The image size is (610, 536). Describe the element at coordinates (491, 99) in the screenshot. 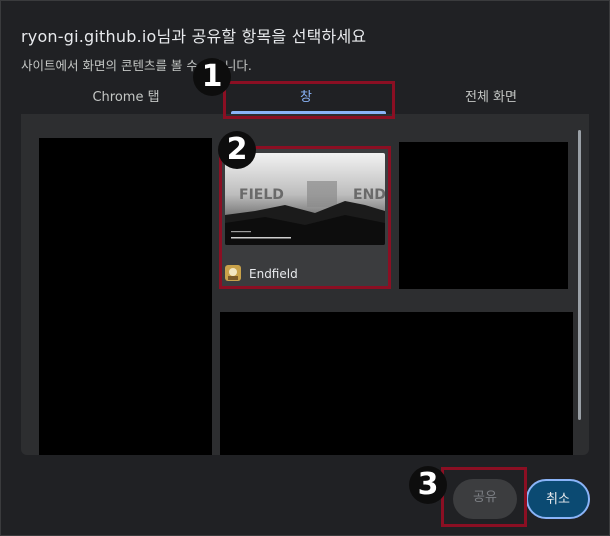

I see `tab-entire-screen: 전체 화면` at that location.